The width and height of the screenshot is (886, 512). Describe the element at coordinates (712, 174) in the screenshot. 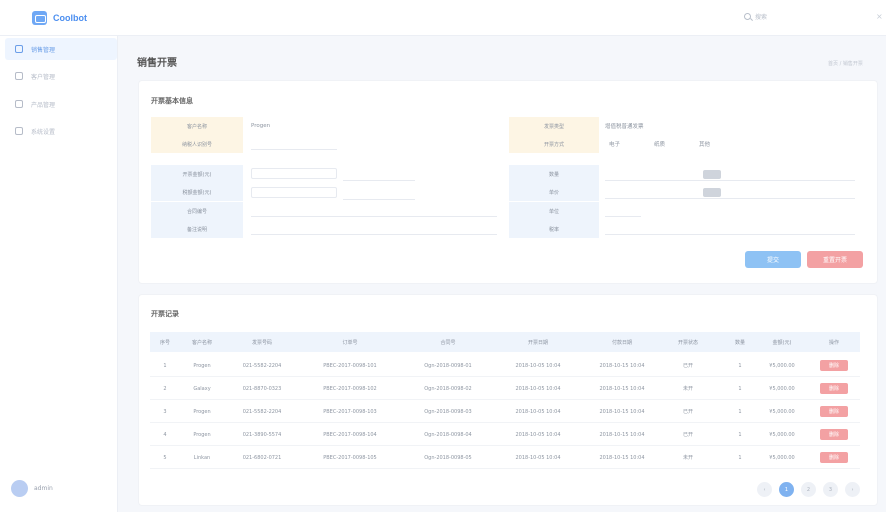

I see `qty-toggle` at that location.